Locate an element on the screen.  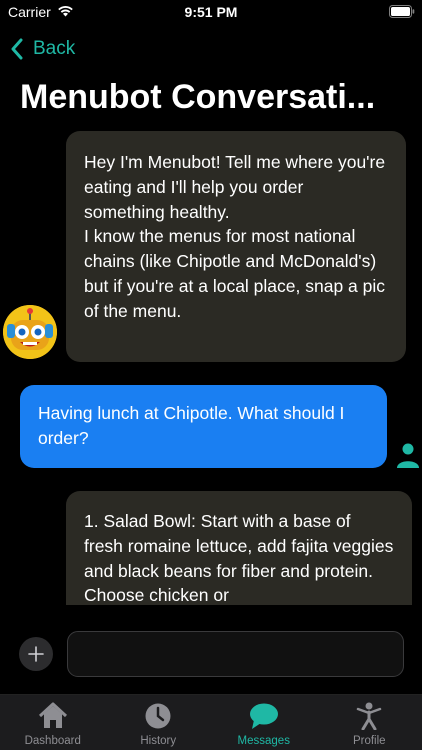
tab-history: History is located at coordinates (159, 722).